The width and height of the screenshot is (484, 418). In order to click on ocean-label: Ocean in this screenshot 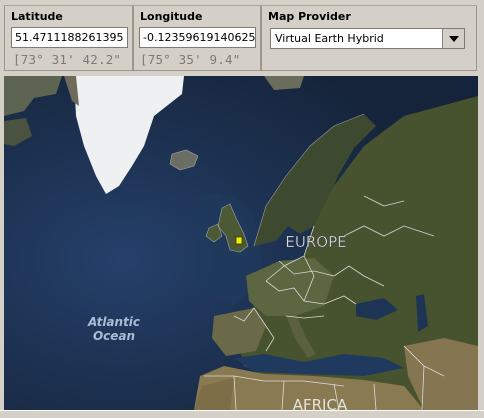, I will do `click(114, 336)`.